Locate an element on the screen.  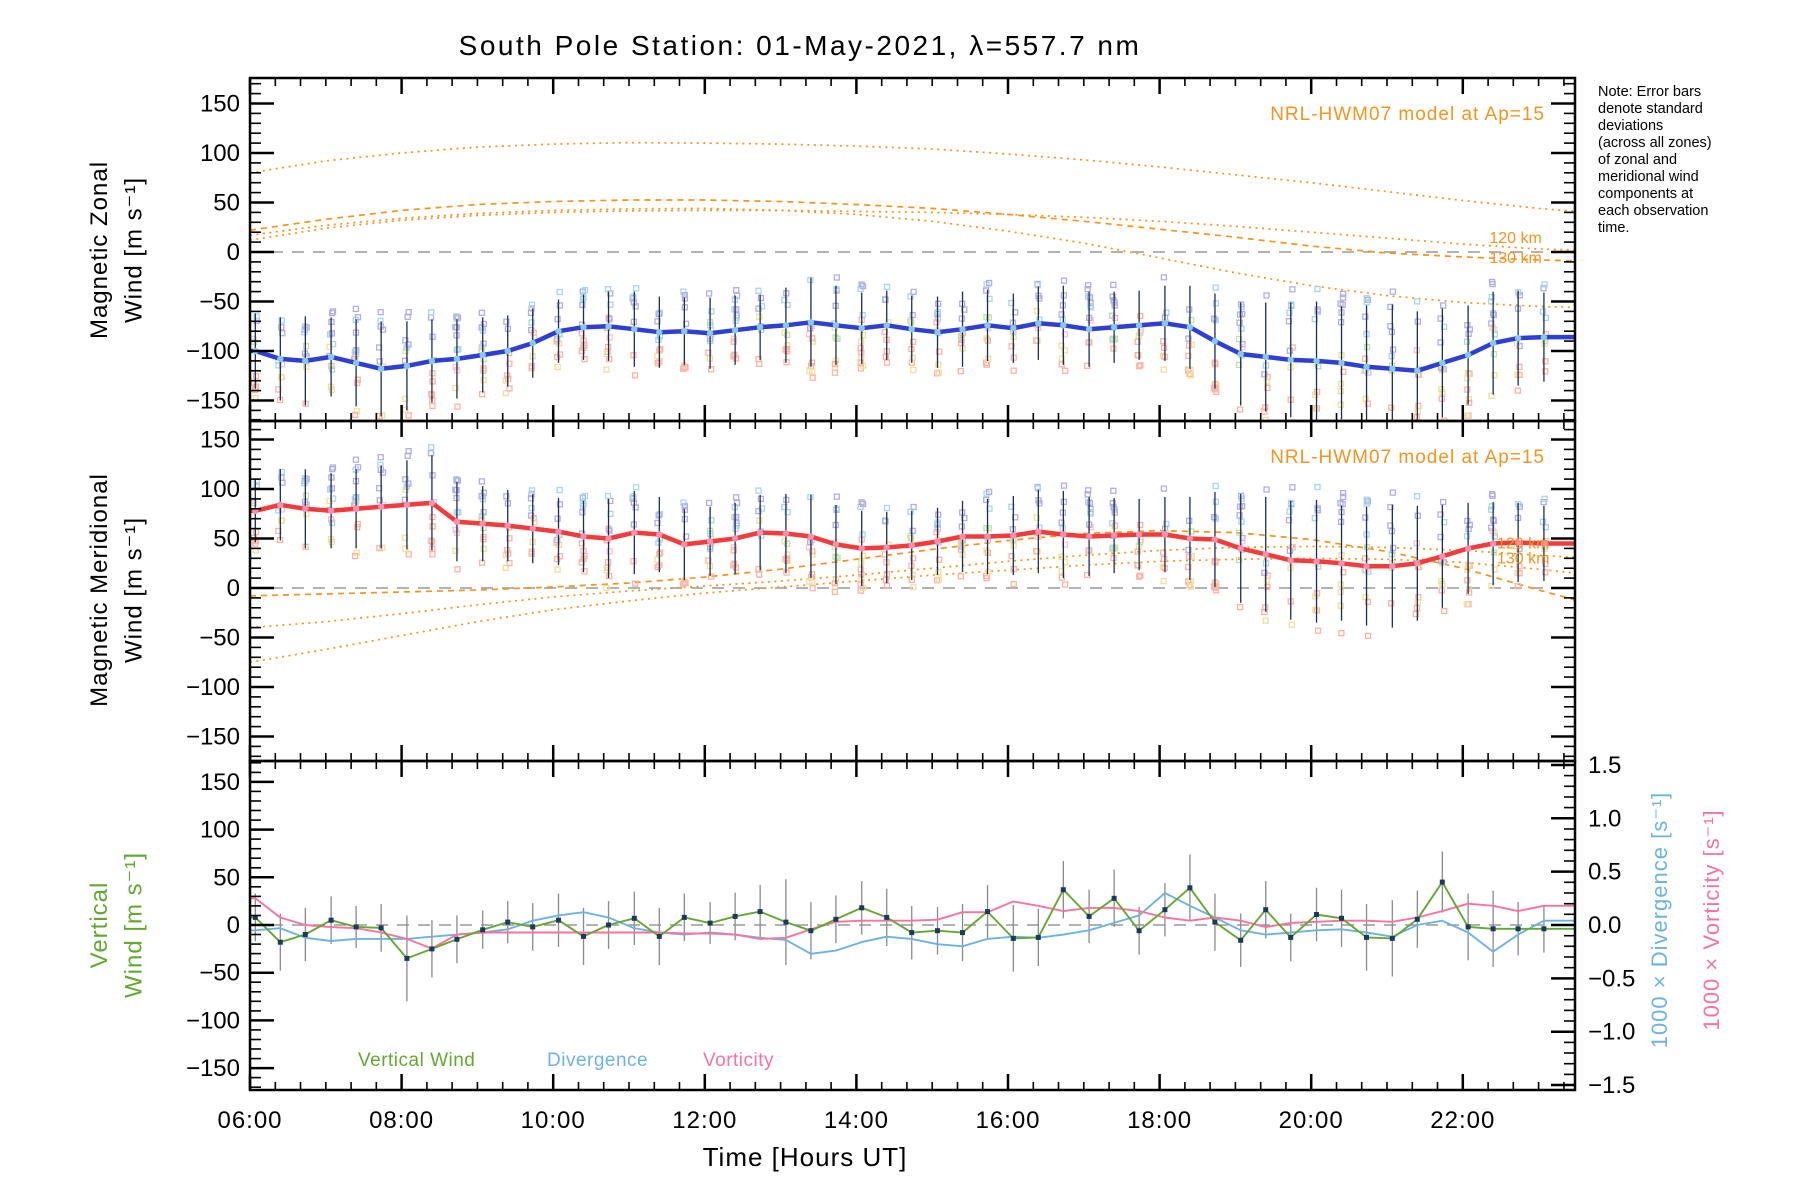
panel-vertical_wind_divergence_vorticity is located at coordinates (912, 926).